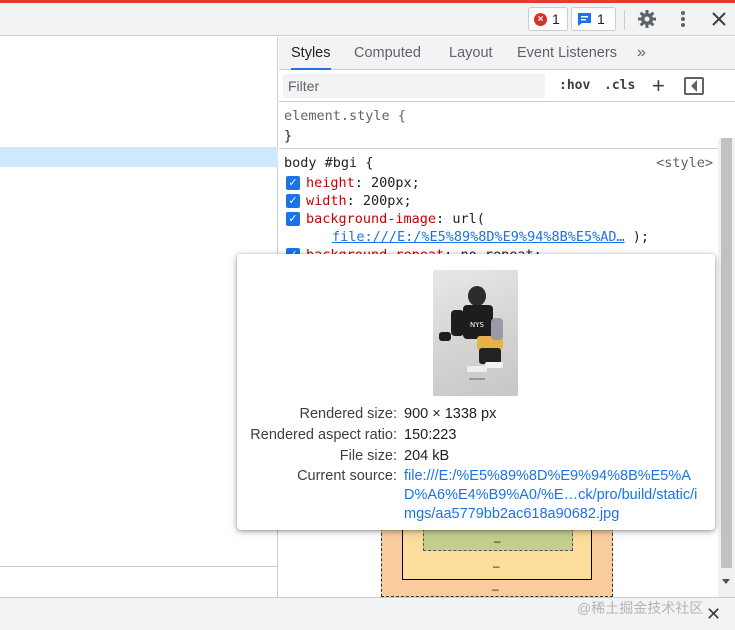  Describe the element at coordinates (311, 53) in the screenshot. I see `tab-styles: Styles` at that location.